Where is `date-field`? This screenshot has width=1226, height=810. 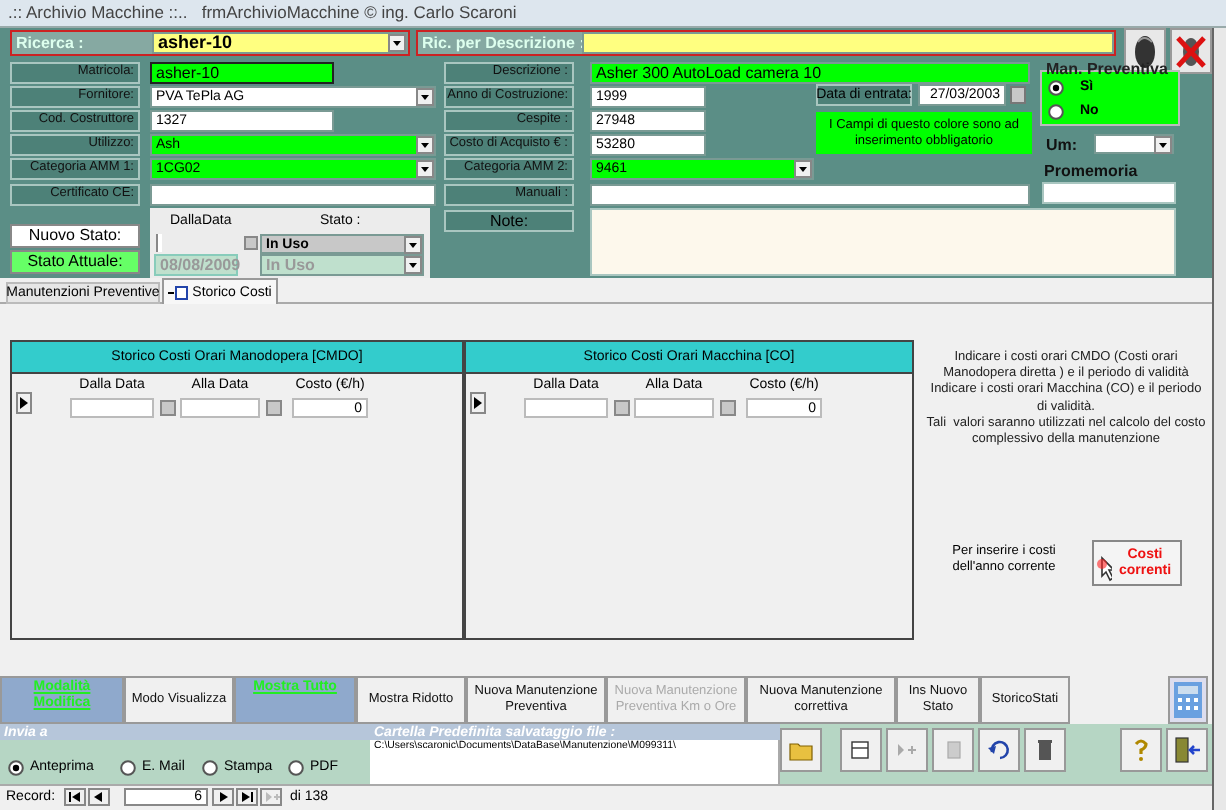
date-field is located at coordinates (159, 243).